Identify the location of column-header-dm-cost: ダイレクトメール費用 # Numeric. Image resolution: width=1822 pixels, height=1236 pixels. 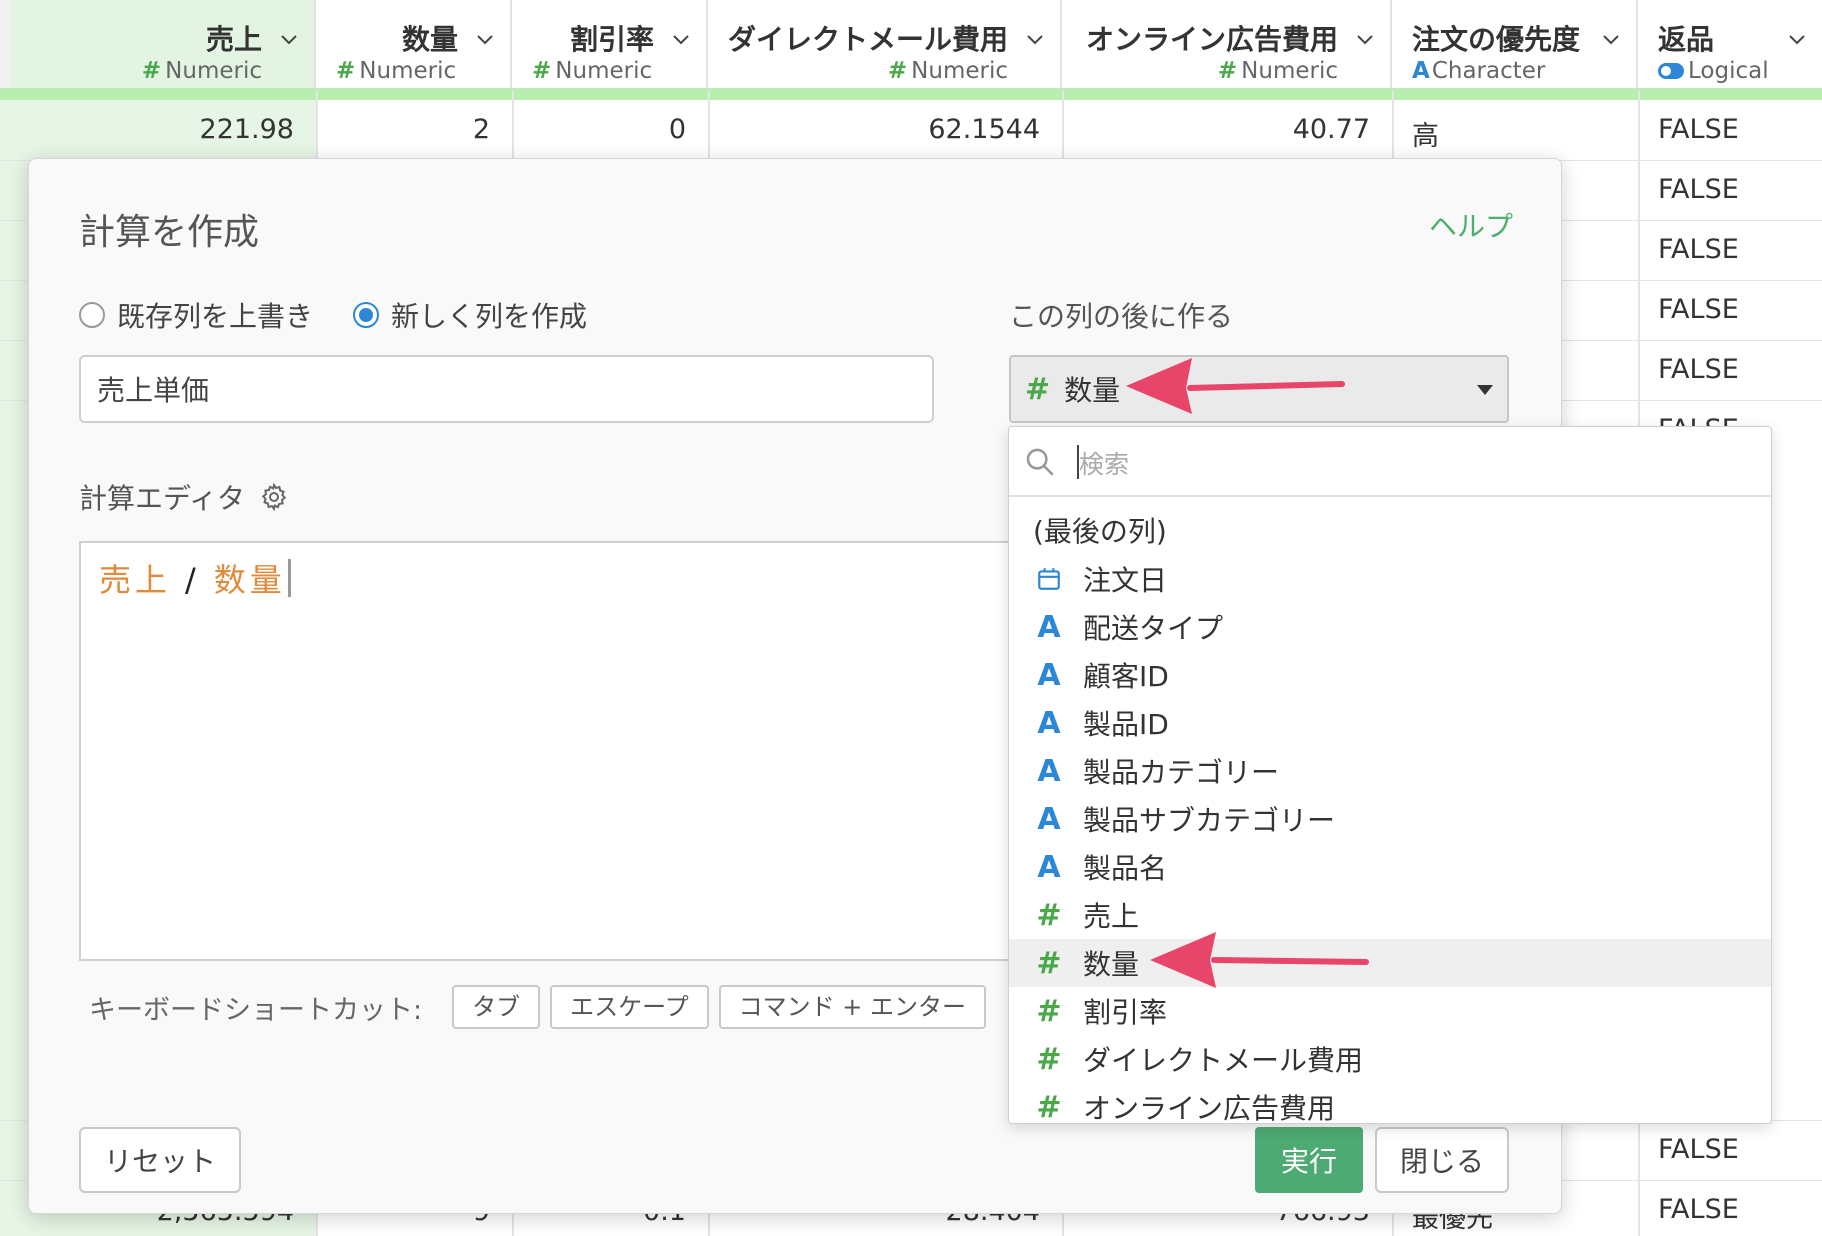
(885, 45).